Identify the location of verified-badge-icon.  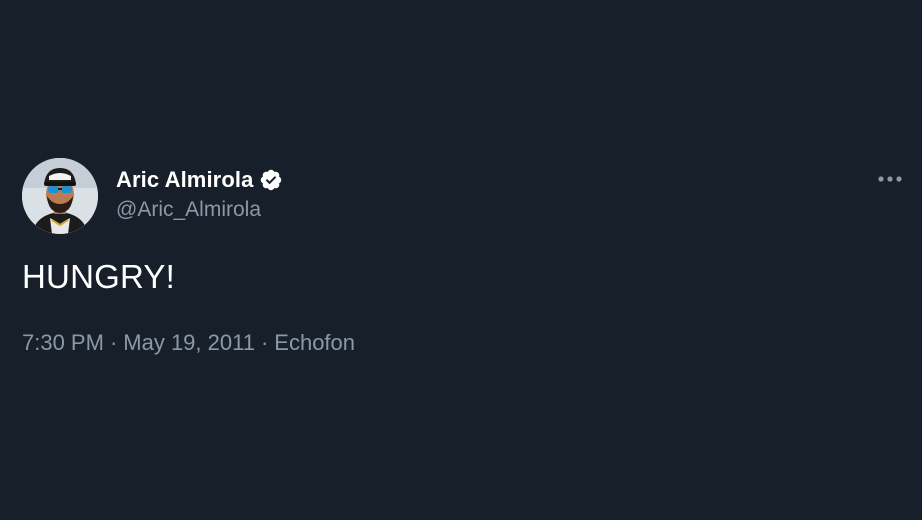
(271, 180).